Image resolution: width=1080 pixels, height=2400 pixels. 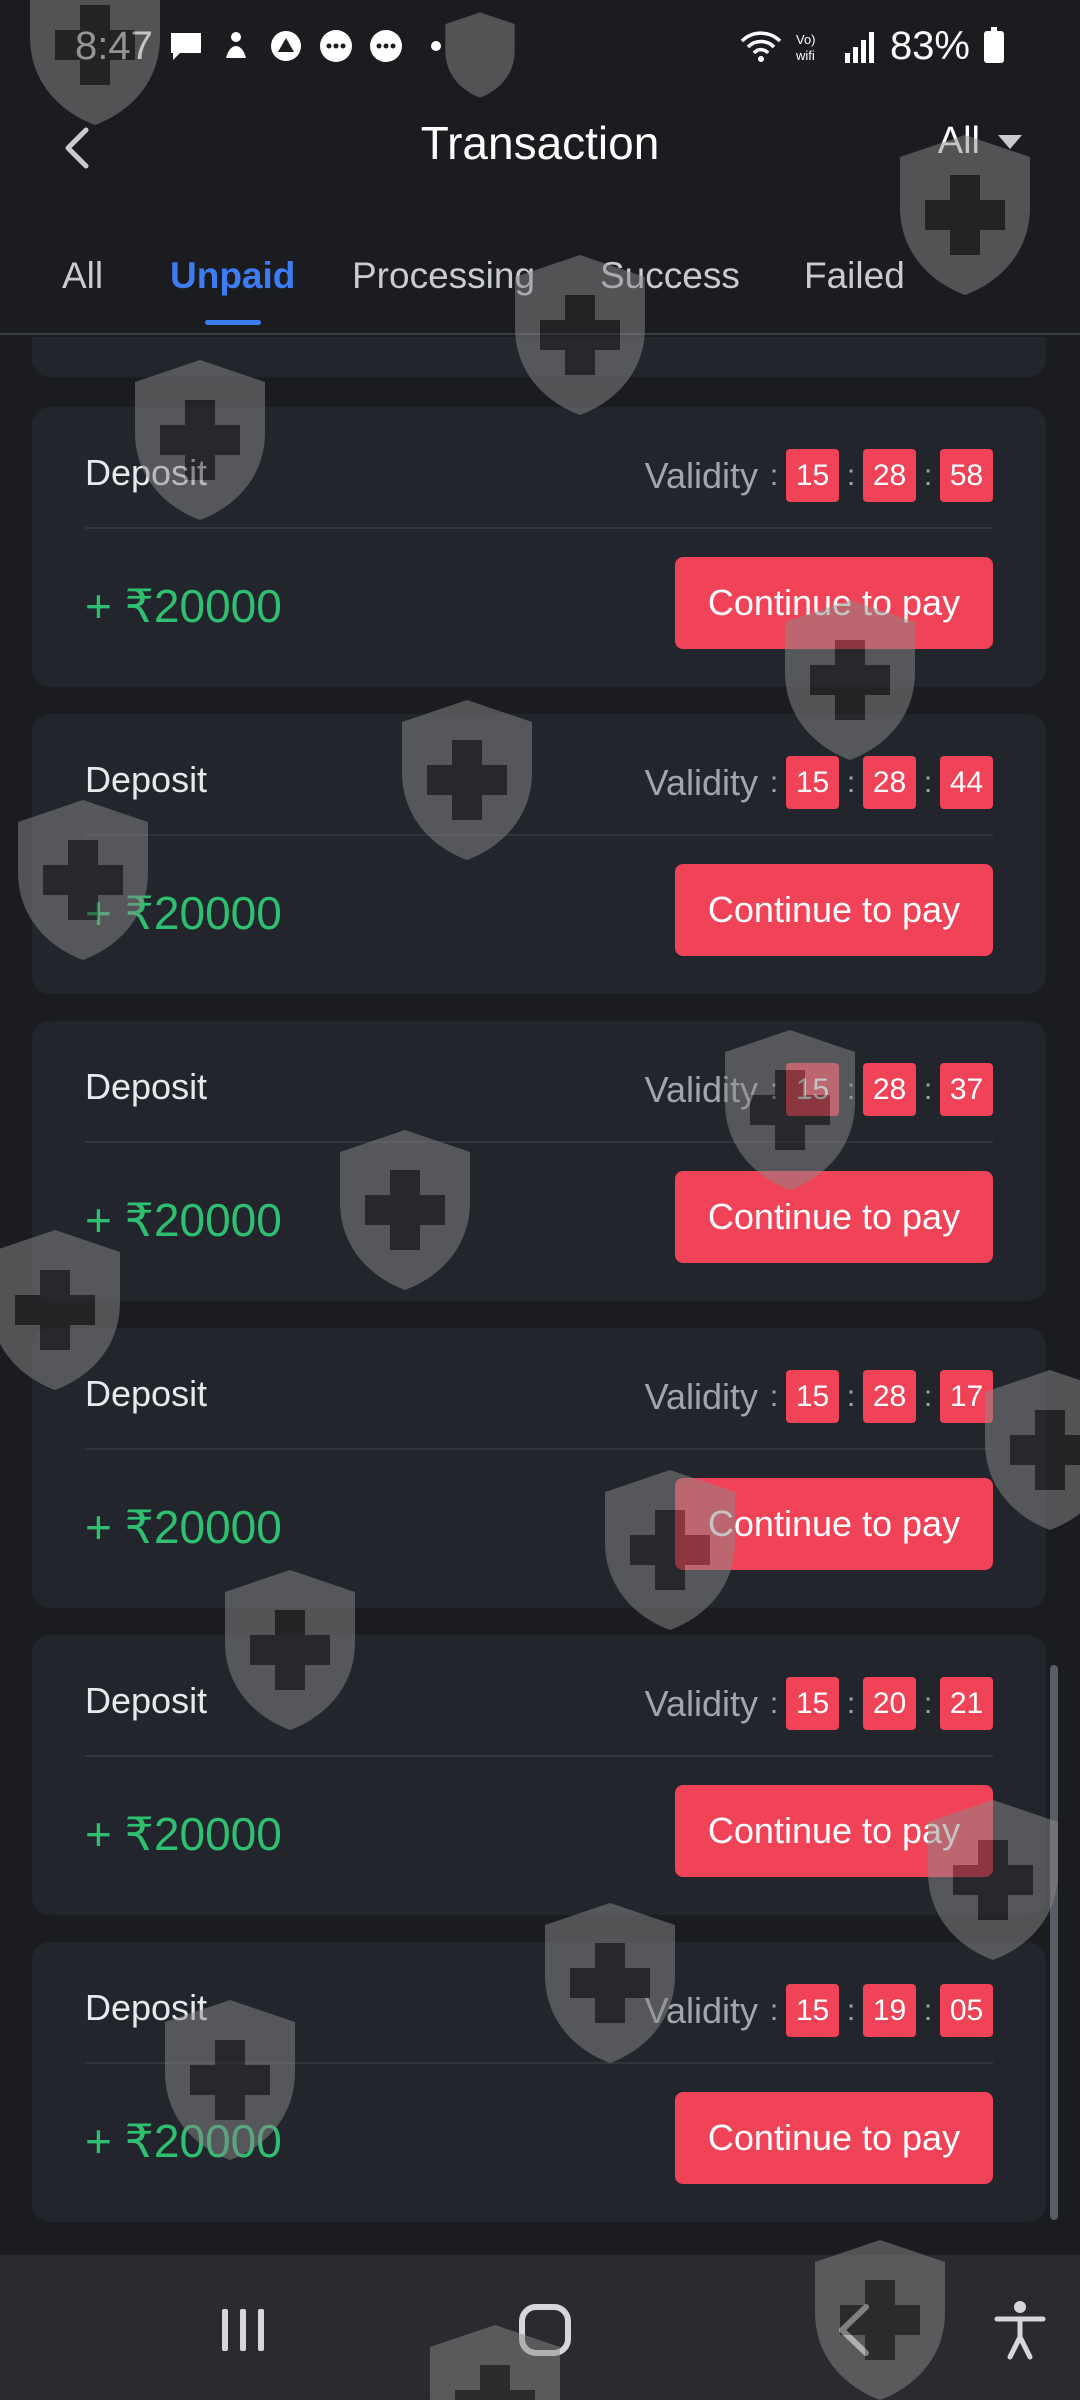 I want to click on timer-seconds: 17, so click(x=966, y=1396).